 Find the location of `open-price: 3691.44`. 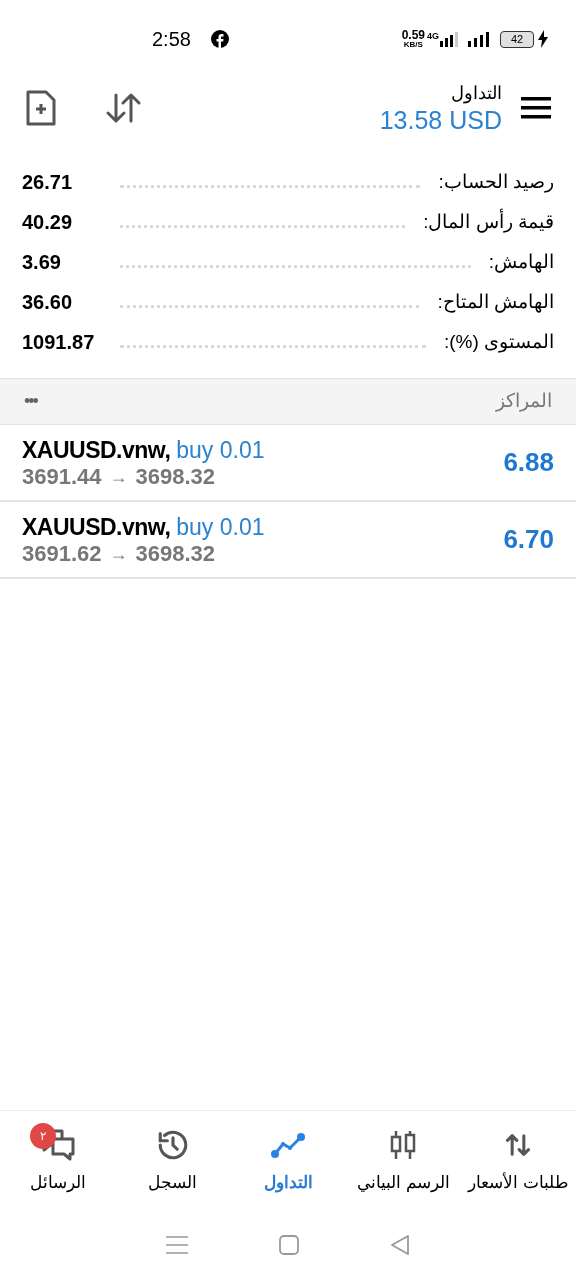

open-price: 3691.44 is located at coordinates (62, 476).